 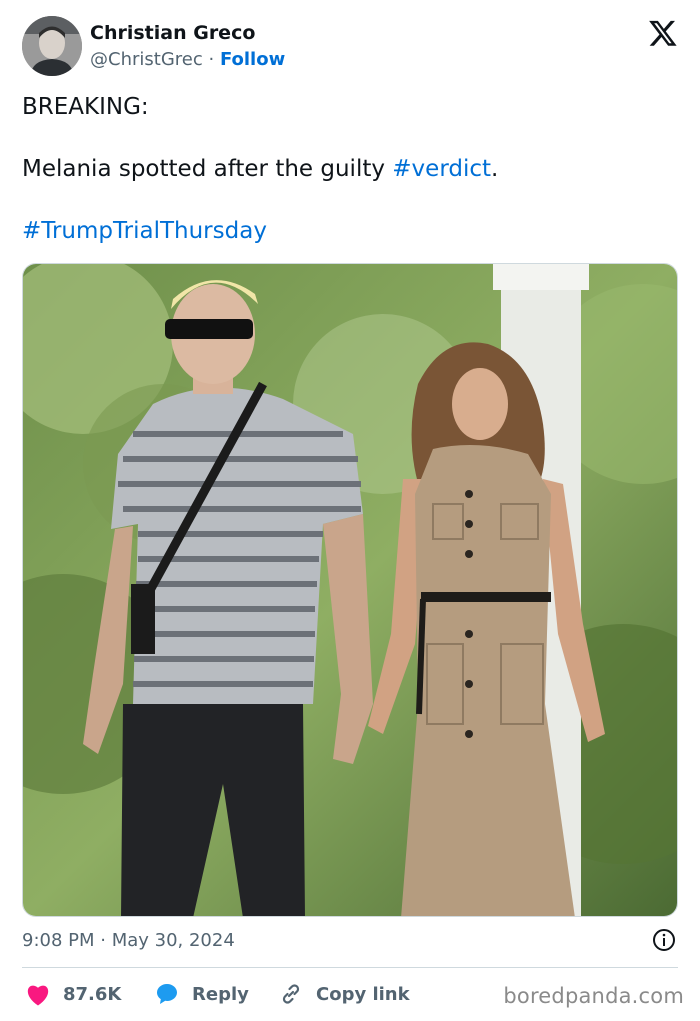 I want to click on hashtag-verdict: #verdict, so click(x=441, y=169).